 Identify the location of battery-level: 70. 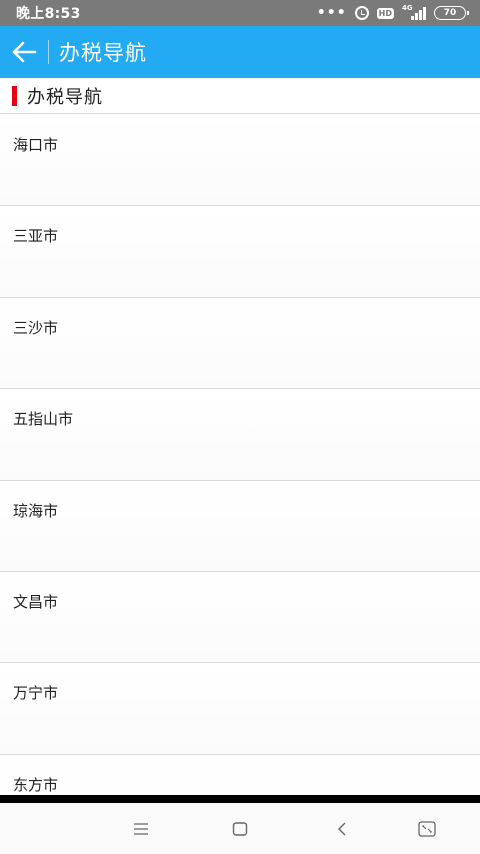
(450, 13).